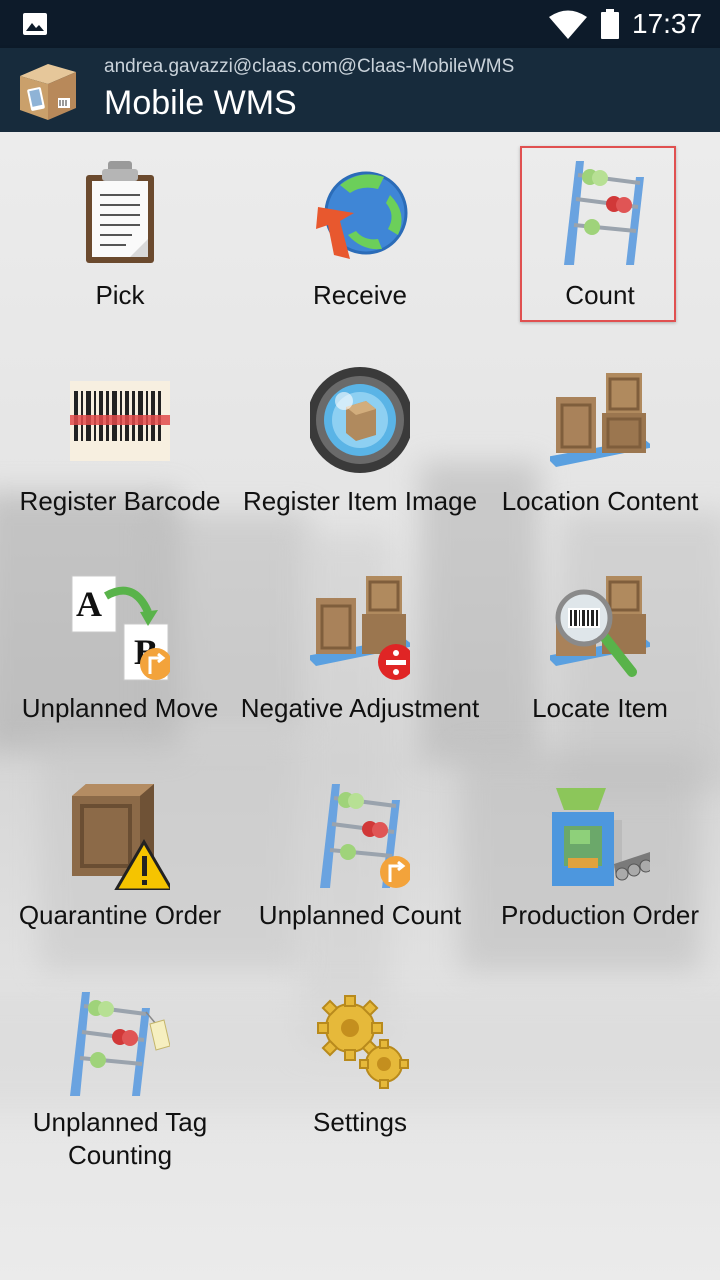  Describe the element at coordinates (600, 626) in the screenshot. I see `boxes-magnifier-icon` at that location.